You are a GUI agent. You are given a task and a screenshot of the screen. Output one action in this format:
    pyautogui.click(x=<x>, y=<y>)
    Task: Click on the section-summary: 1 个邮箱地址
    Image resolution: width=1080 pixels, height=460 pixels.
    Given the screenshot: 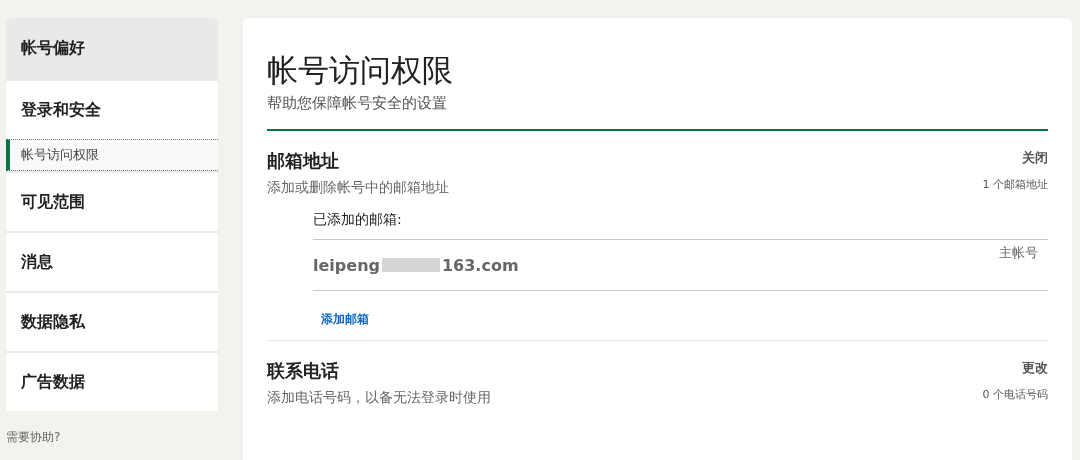 What is the action you would take?
    pyautogui.click(x=1015, y=184)
    